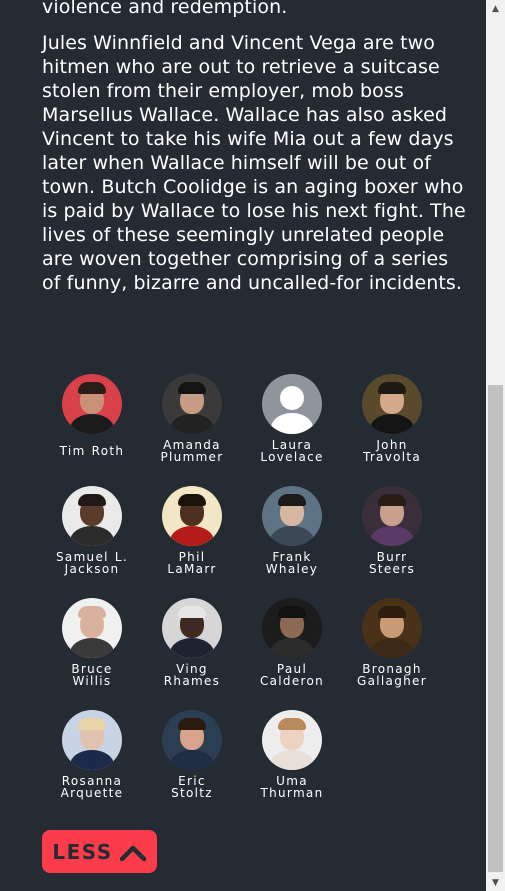 The height and width of the screenshot is (891, 505). What do you see at coordinates (392, 457) in the screenshot?
I see `cast-name-last: Travolta` at bounding box center [392, 457].